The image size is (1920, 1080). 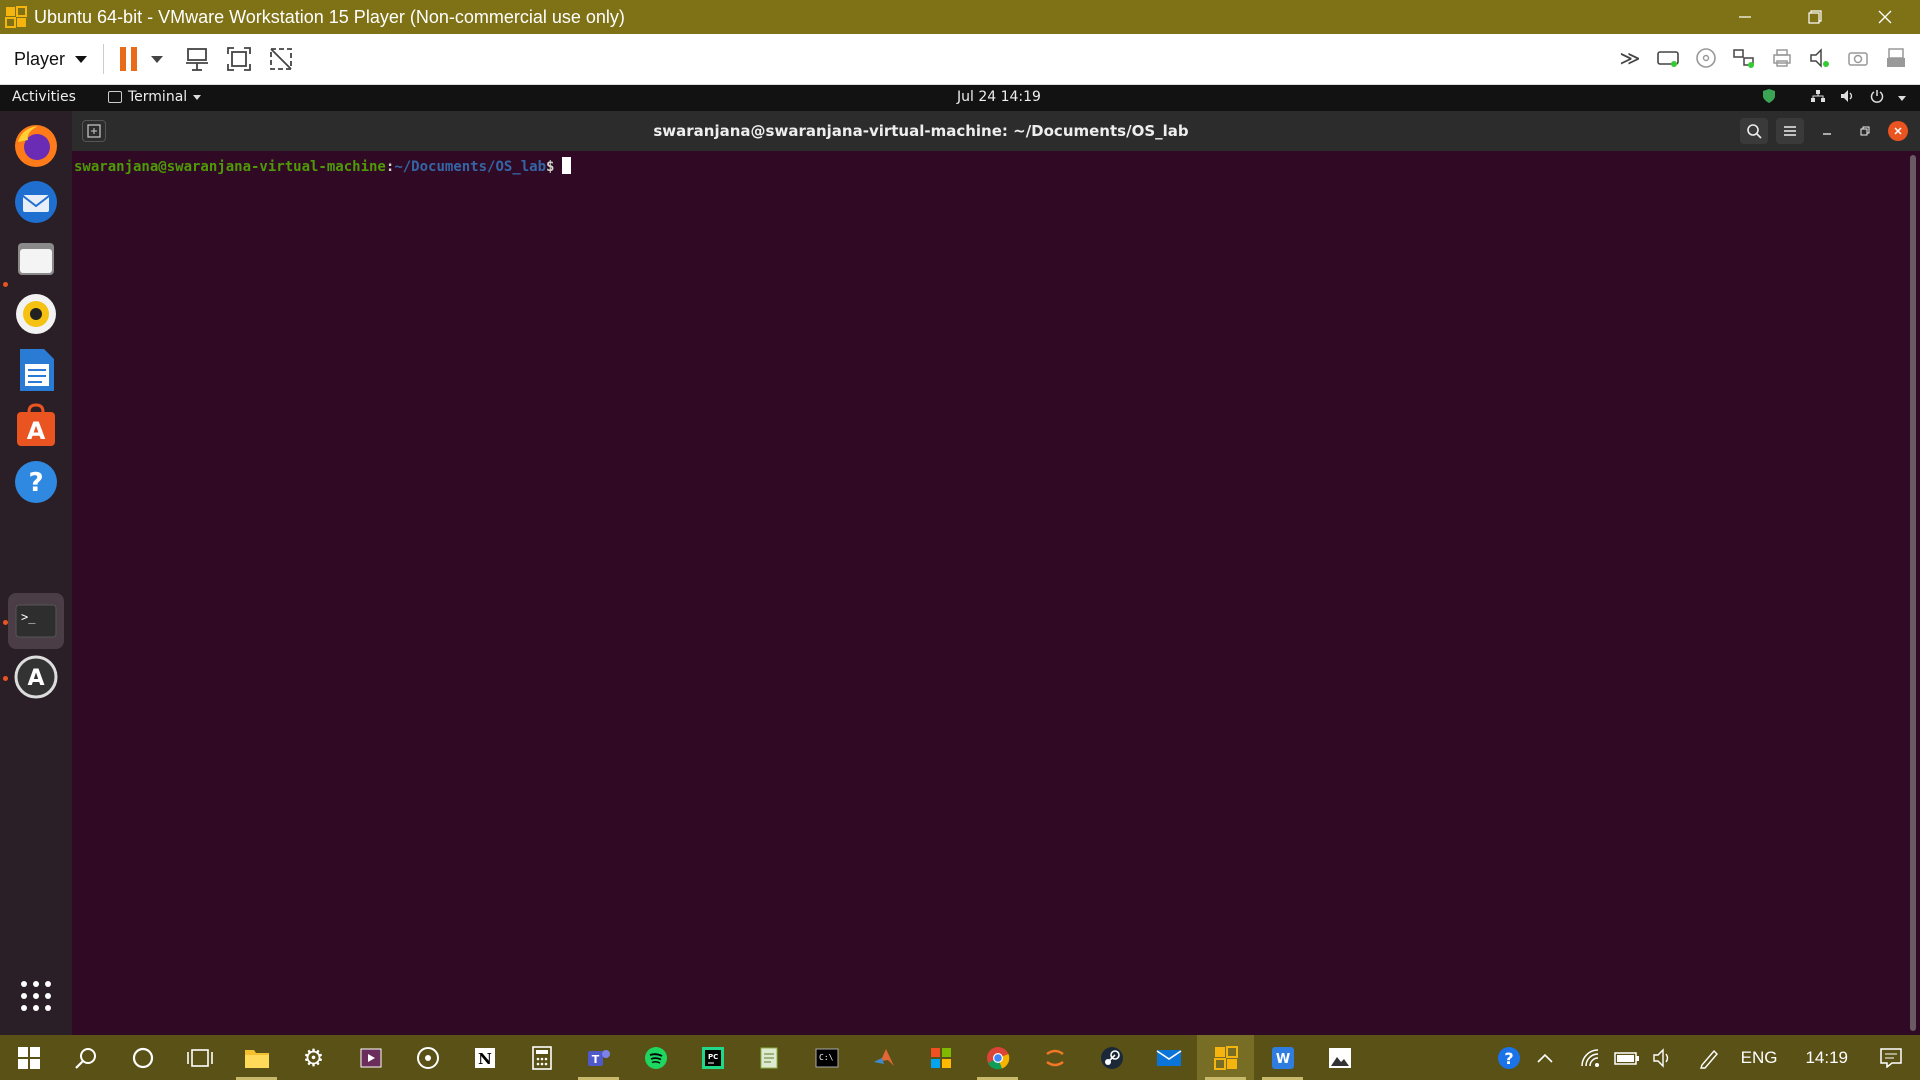 I want to click on terminal-icon: >_, so click(x=36, y=621).